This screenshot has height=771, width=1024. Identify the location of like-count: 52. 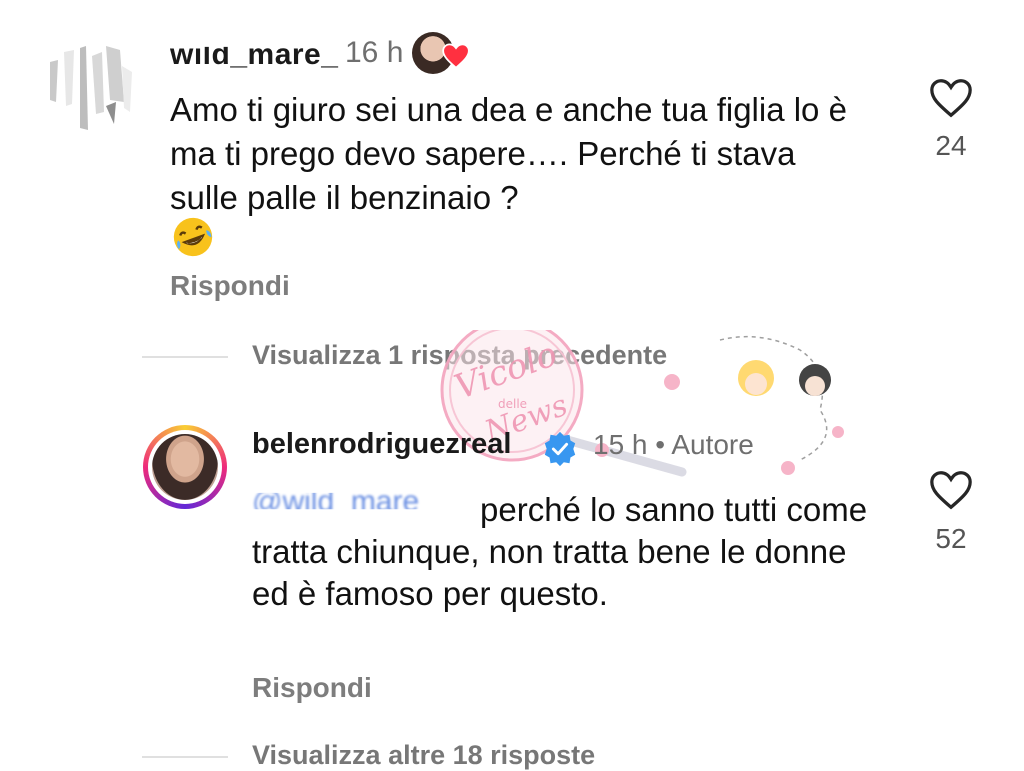
(951, 538).